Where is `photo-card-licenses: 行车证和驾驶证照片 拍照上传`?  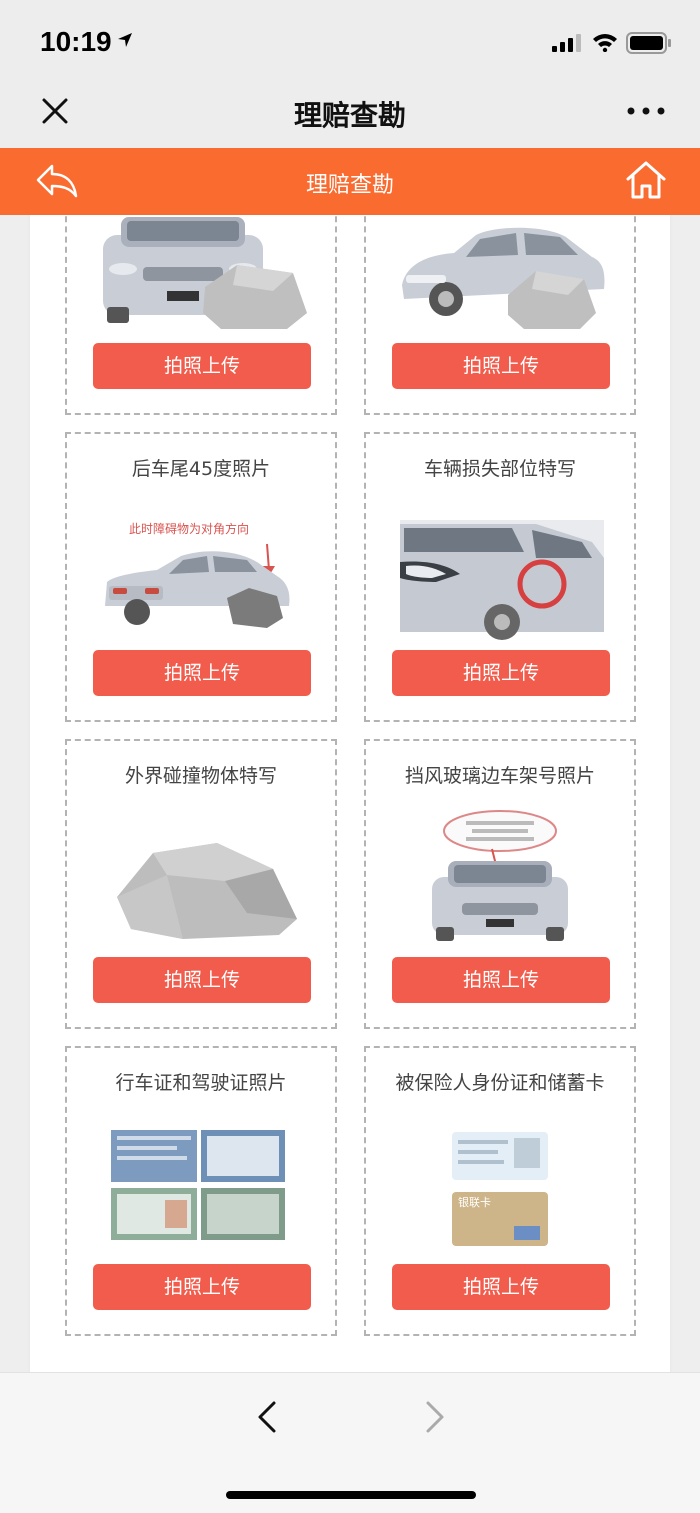 photo-card-licenses: 行车证和驾驶证照片 拍照上传 is located at coordinates (201, 1191).